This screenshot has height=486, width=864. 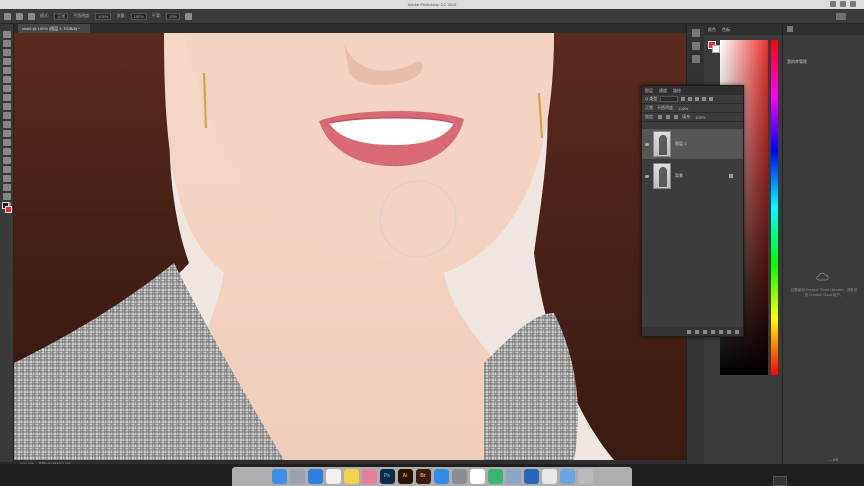 I want to click on opacity-field: 100%, so click(x=103, y=16).